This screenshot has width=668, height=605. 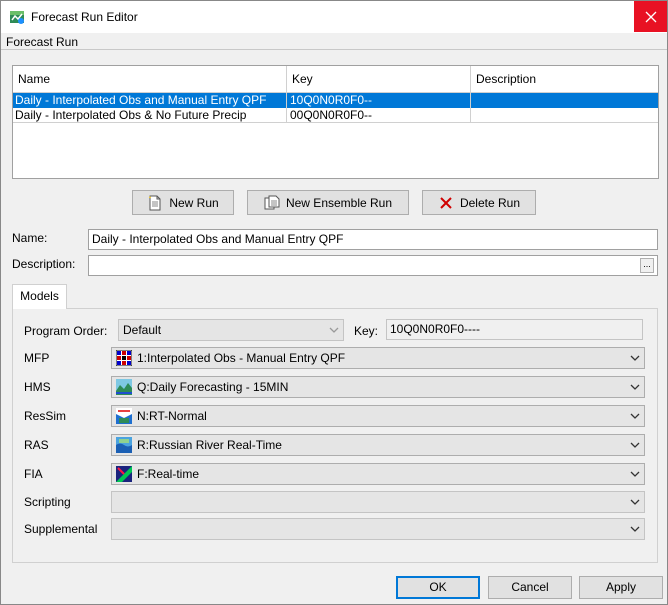 I want to click on ras-value: R:Russian River Real-Time, so click(x=209, y=445).